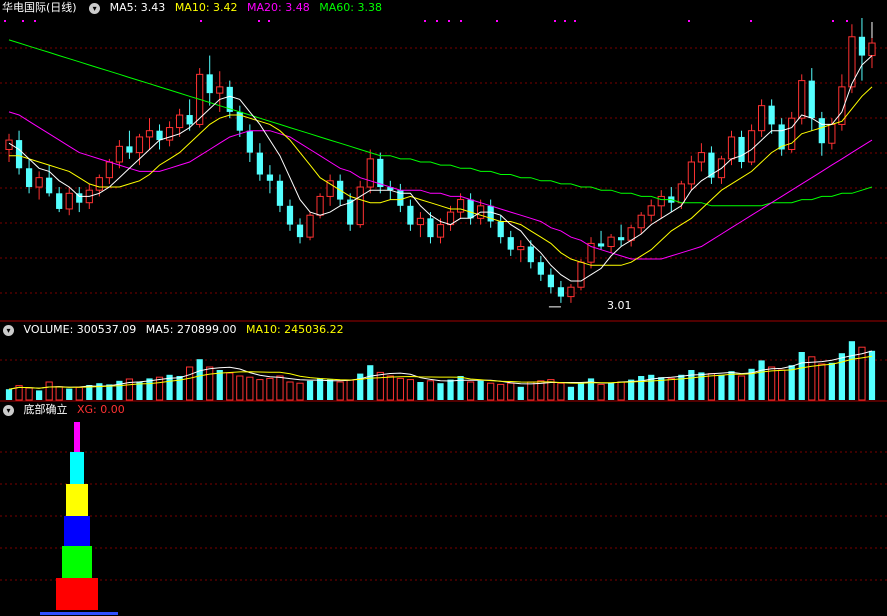 Image resolution: width=887 pixels, height=616 pixels. What do you see at coordinates (95, 8) in the screenshot?
I see `settings-toggle-icon: ▾` at bounding box center [95, 8].